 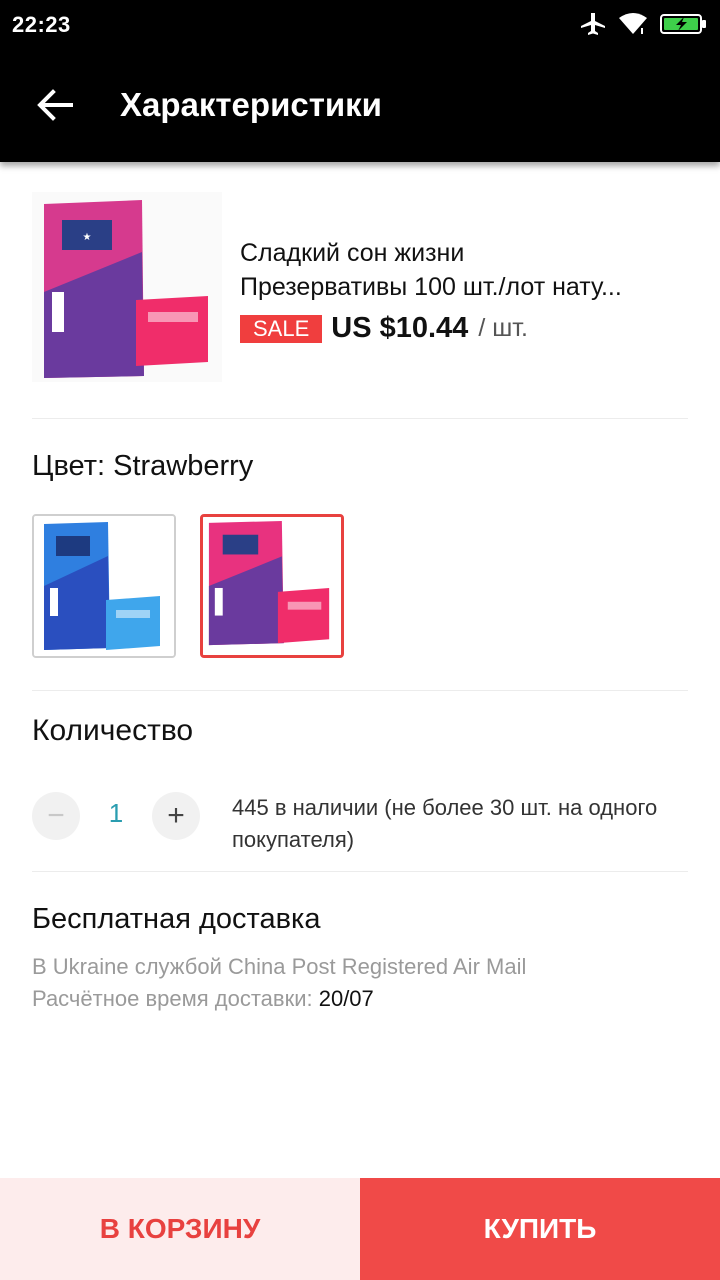 What do you see at coordinates (176, 919) in the screenshot?
I see `shipping-title: Бесплатная доставка` at bounding box center [176, 919].